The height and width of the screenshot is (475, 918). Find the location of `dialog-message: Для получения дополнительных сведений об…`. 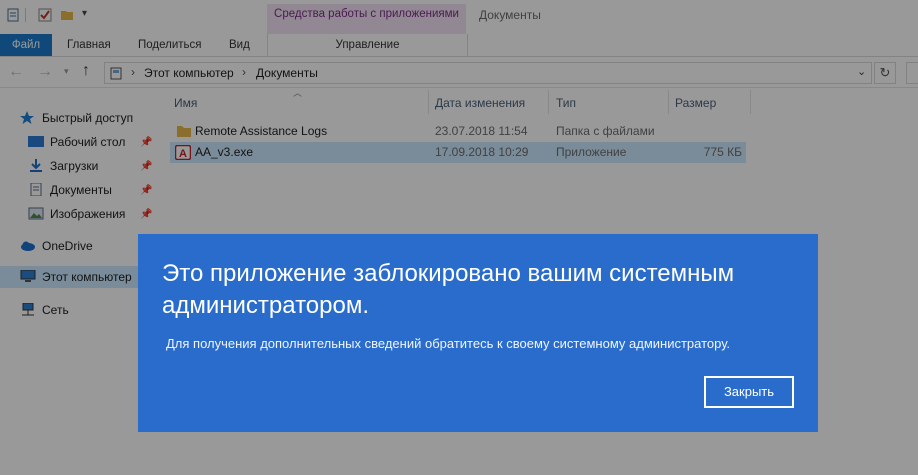

dialog-message: Для получения дополнительных сведений об… is located at coordinates (448, 343).